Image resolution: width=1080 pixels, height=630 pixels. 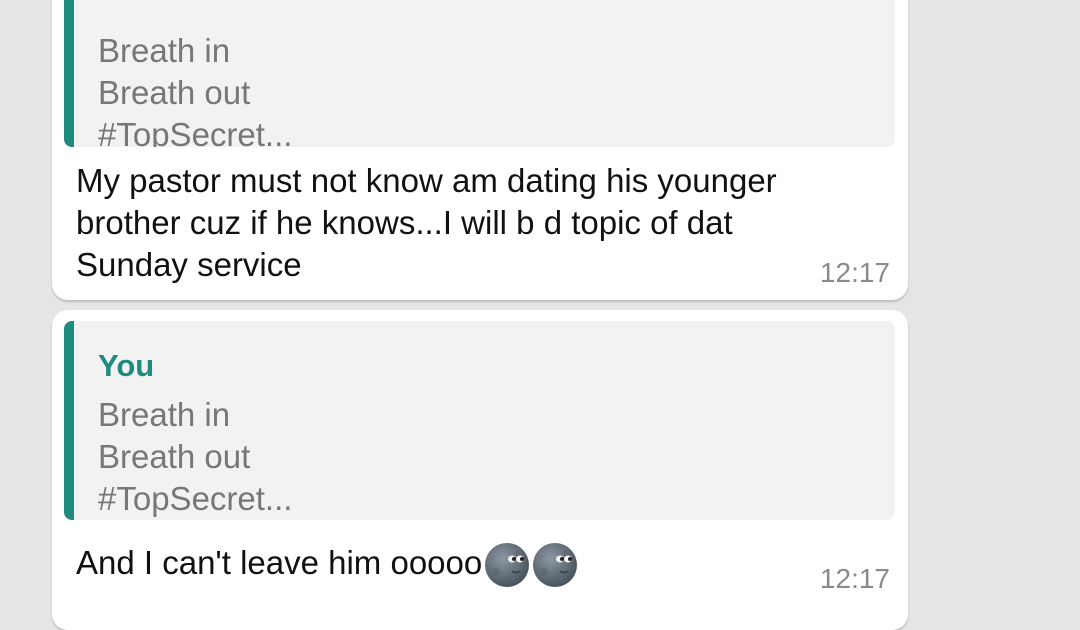 I want to click on message-text: And I can't leave him ooooo, so click(x=327, y=565).